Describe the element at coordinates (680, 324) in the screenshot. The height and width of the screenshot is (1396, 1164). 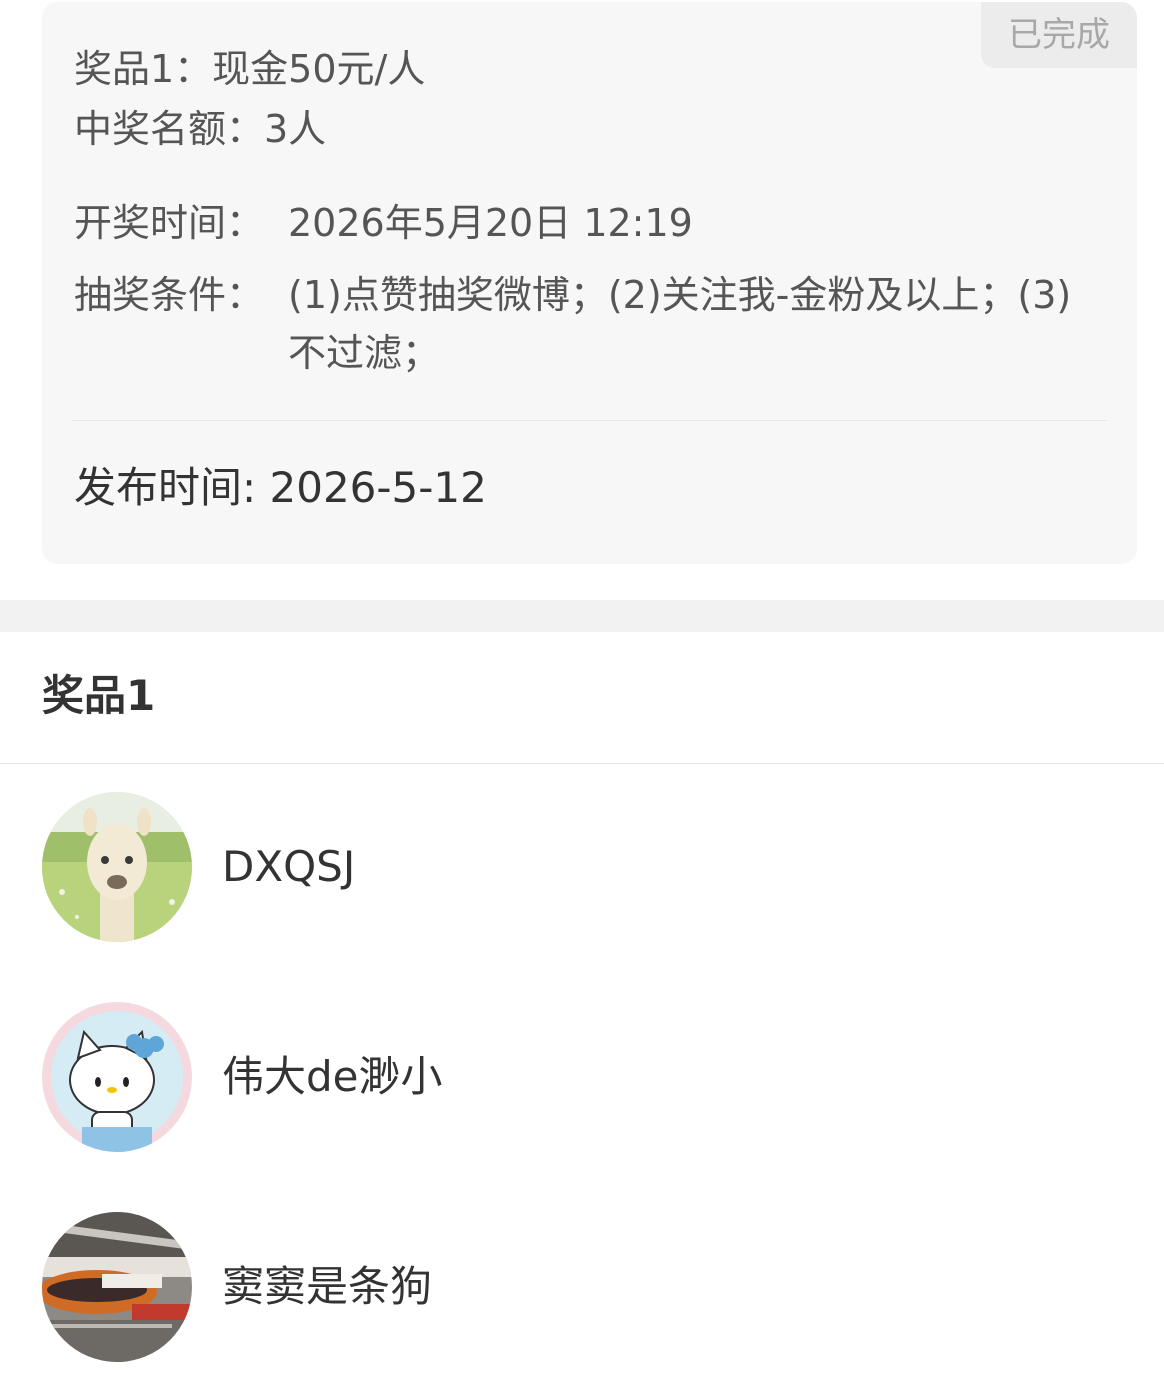
I see `conditions-value: (1)点赞抽奖微博；(2)关注我-金粉及以上；(3)不过滤；` at that location.